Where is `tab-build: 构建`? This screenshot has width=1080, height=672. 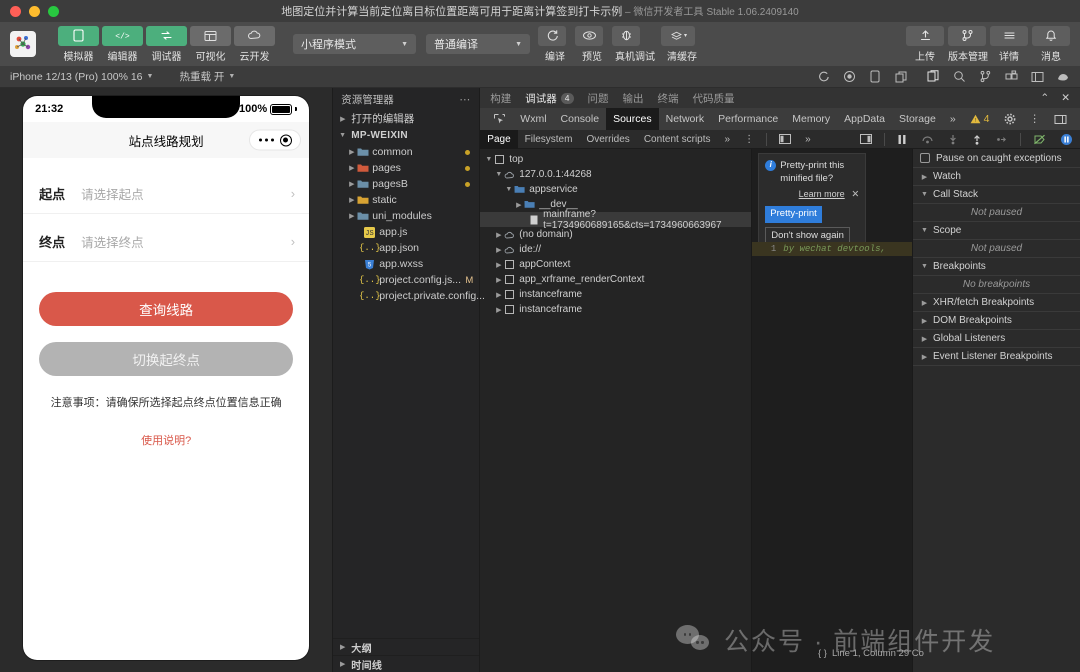 tab-build: 构建 is located at coordinates (500, 98).